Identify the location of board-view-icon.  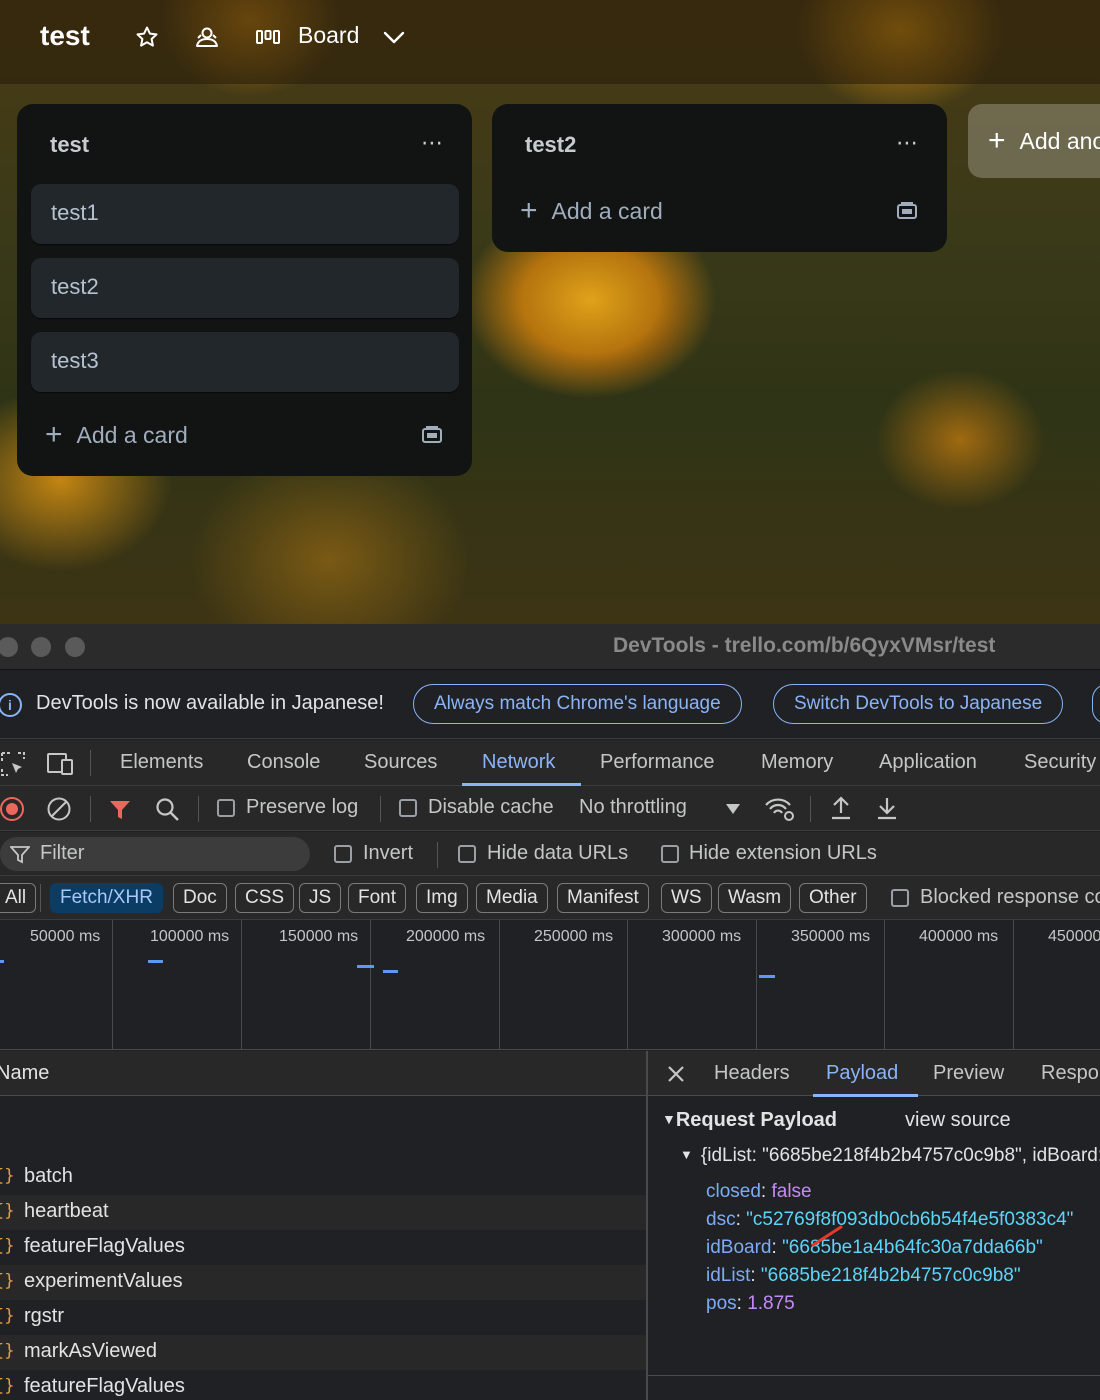
(268, 37).